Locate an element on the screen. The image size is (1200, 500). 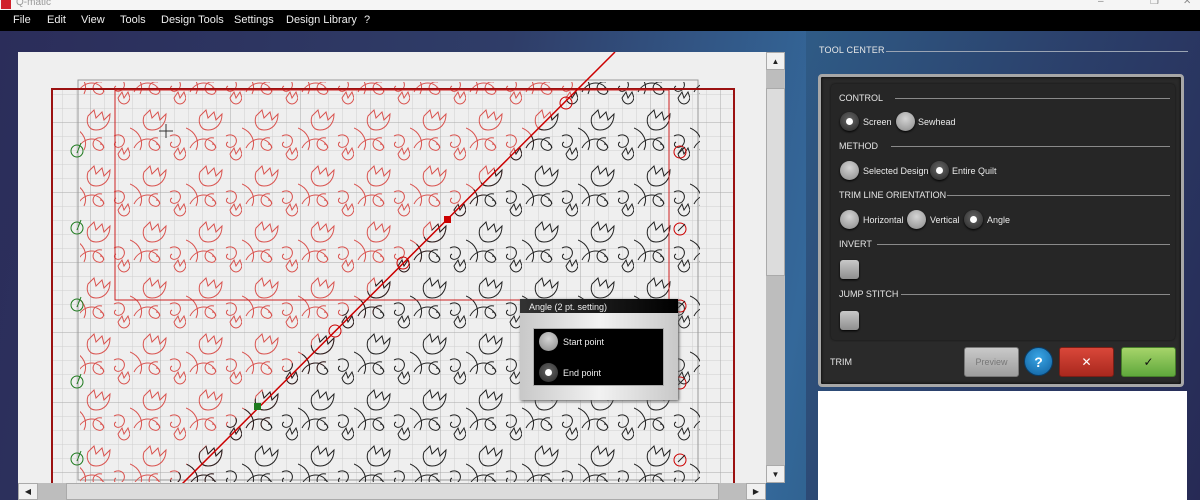
end-point-label: End point is located at coordinates (582, 373).